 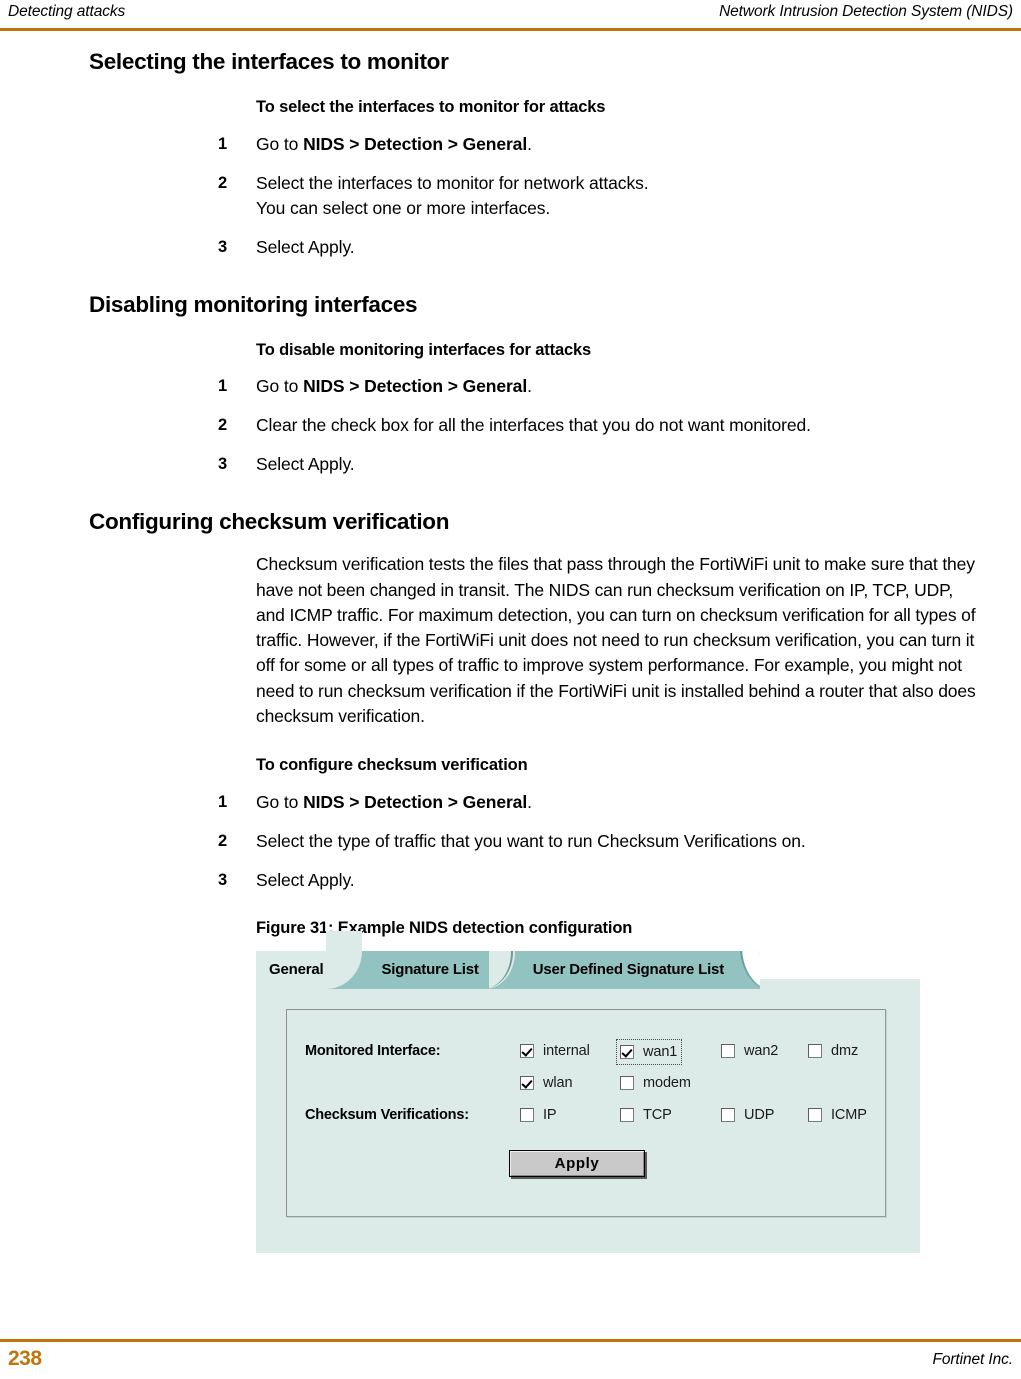 What do you see at coordinates (566, 1050) in the screenshot?
I see `checkbox-internal-label: internal` at bounding box center [566, 1050].